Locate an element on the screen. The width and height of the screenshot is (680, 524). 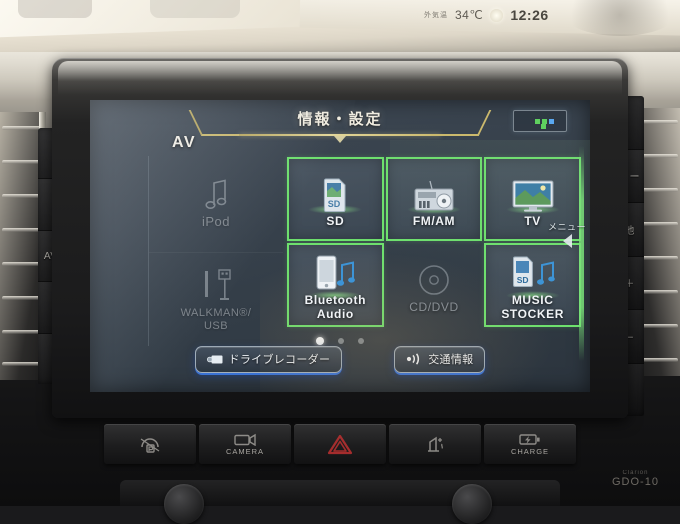
hardkey-seat-heater is located at coordinates (435, 444).